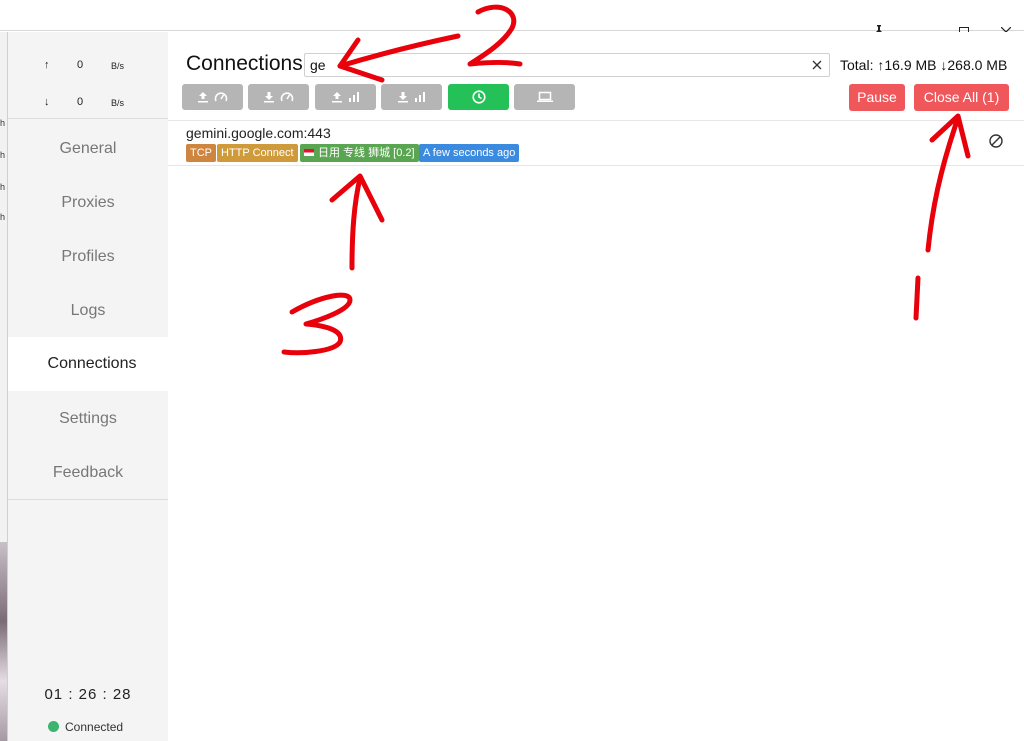 The width and height of the screenshot is (1024, 741). What do you see at coordinates (88, 149) in the screenshot?
I see `sidebar-item-general: General` at bounding box center [88, 149].